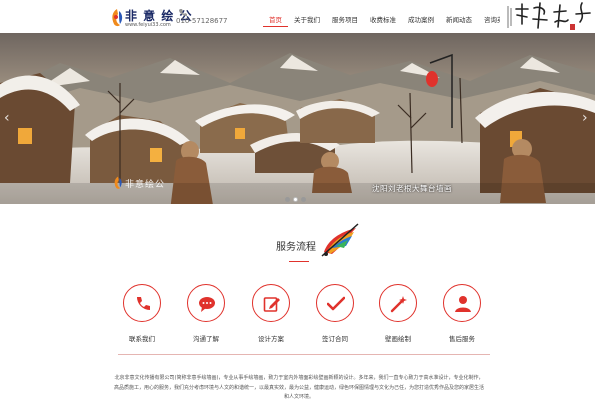 The height and width of the screenshot is (410, 595). What do you see at coordinates (151, 18) in the screenshot?
I see `logo: 非 意 绘 公 www.feiyui33.com` at bounding box center [151, 18].